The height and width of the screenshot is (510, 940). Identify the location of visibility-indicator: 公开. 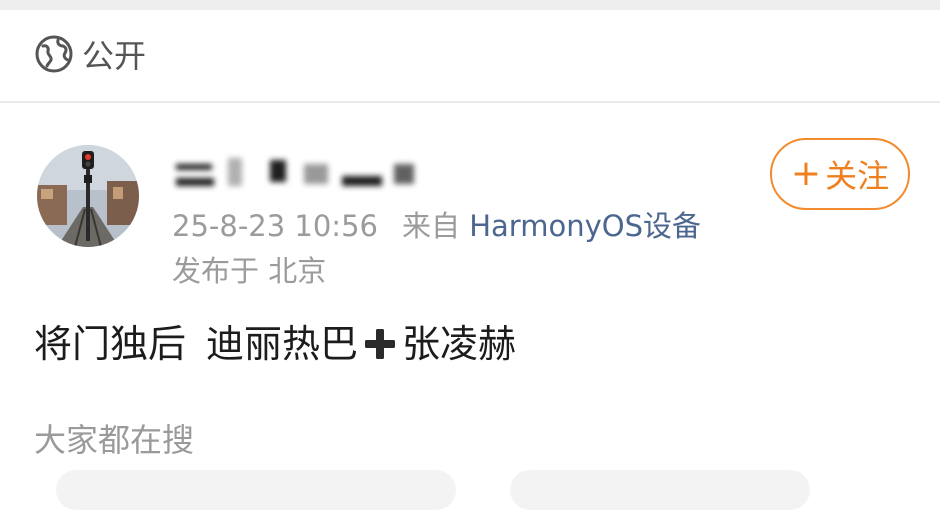
(90, 56).